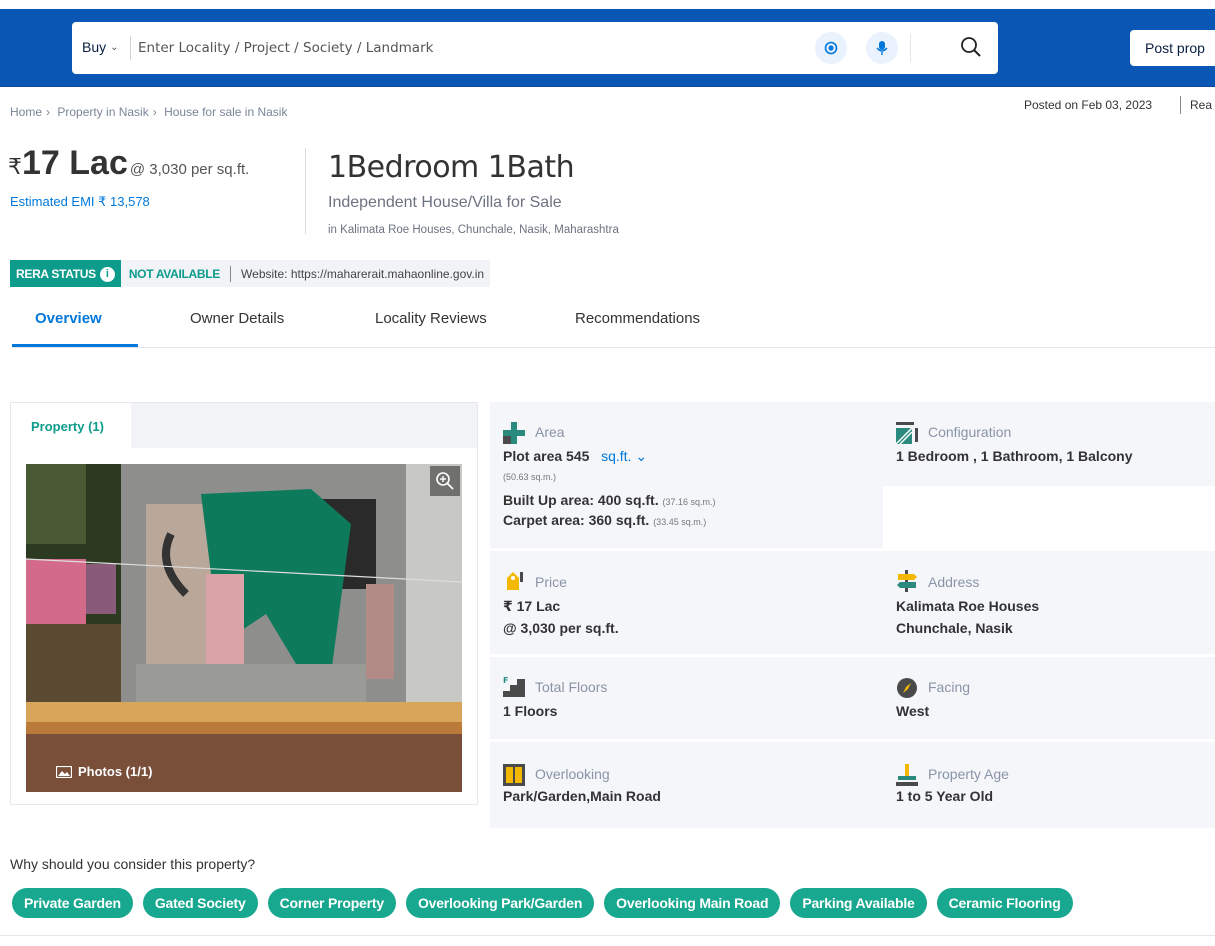  What do you see at coordinates (1172, 48) in the screenshot?
I see `post-property-button: Post prop` at bounding box center [1172, 48].